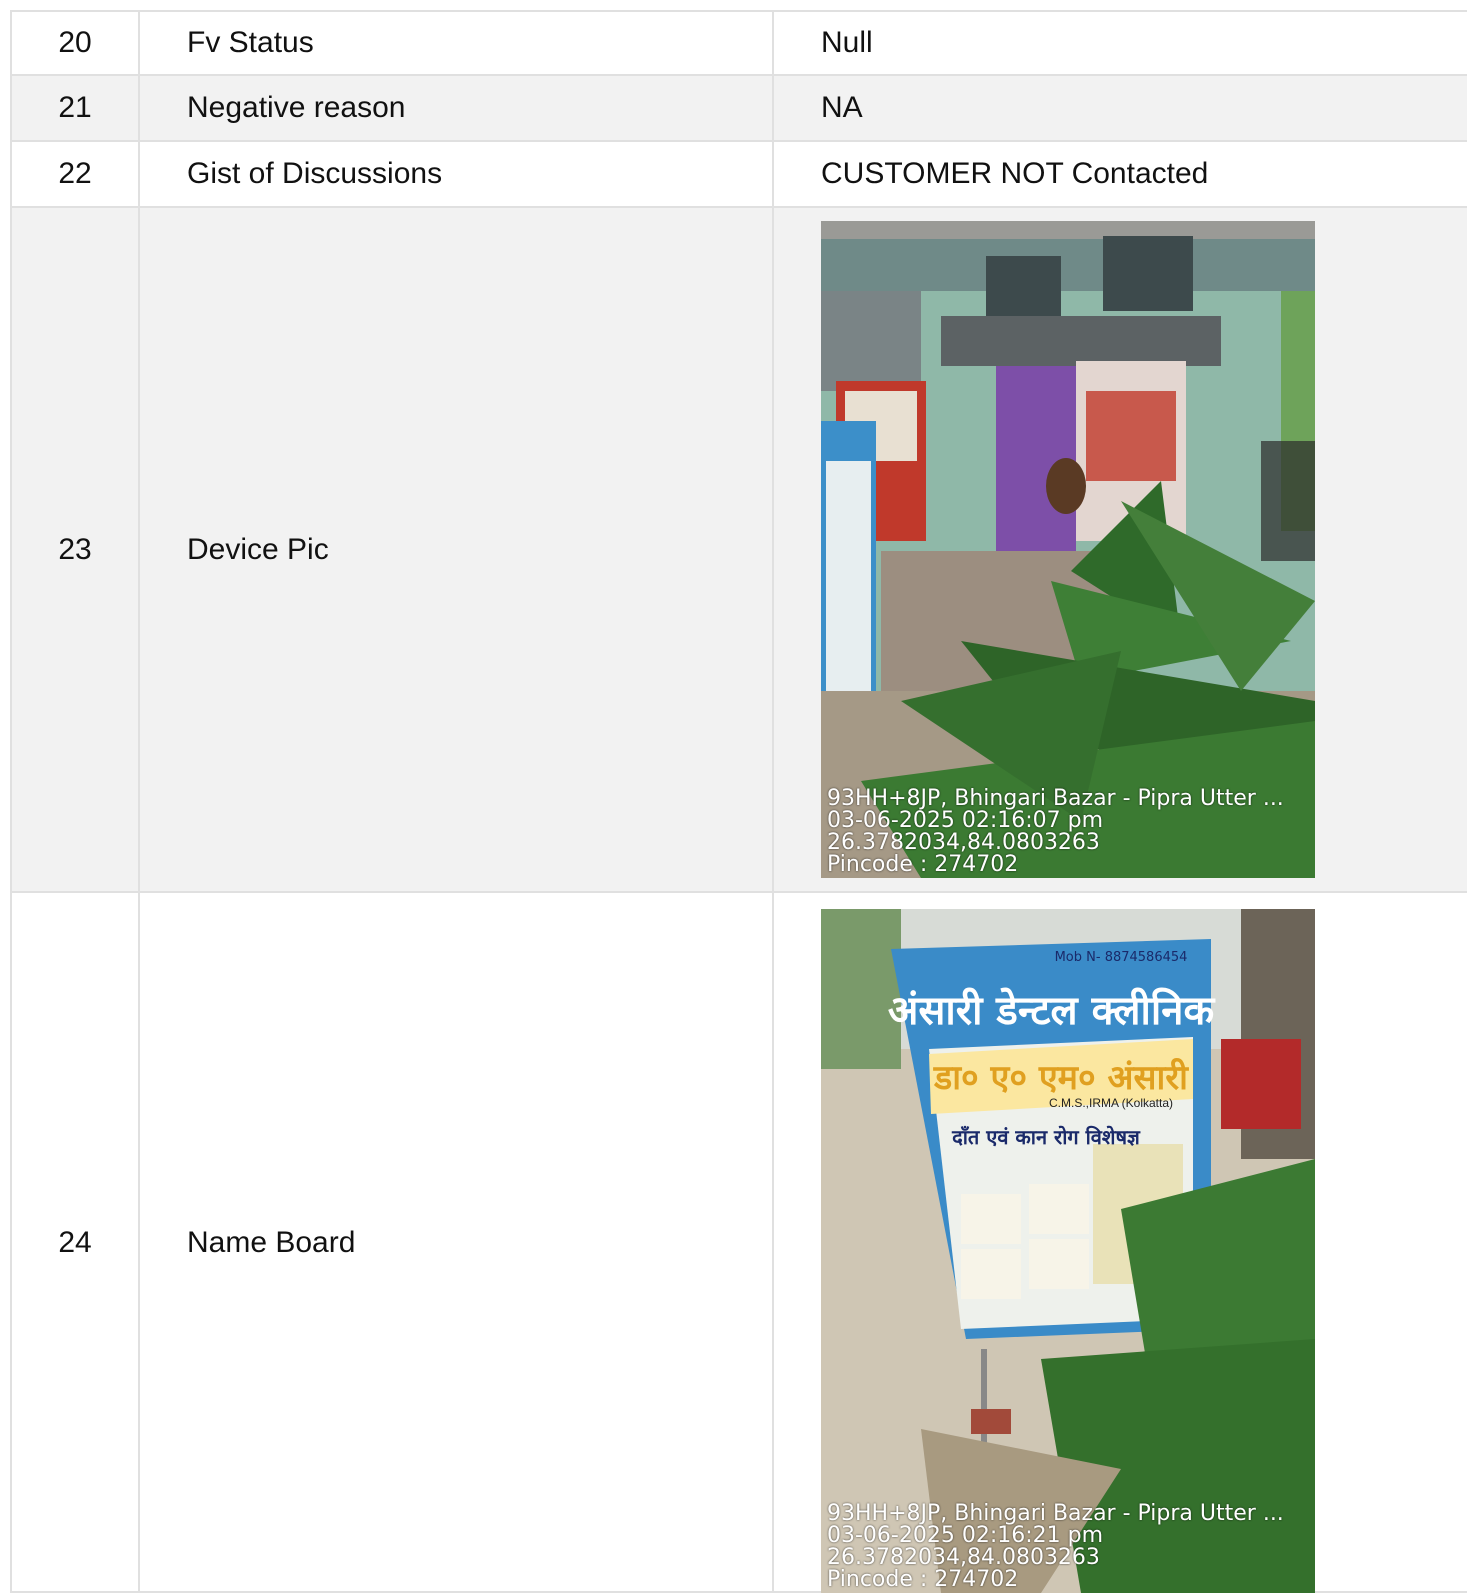 The width and height of the screenshot is (1467, 1593). Describe the element at coordinates (965, 820) in the screenshot. I see `stamp-datetime: 03-06-2025 02:16:07 pm` at that location.